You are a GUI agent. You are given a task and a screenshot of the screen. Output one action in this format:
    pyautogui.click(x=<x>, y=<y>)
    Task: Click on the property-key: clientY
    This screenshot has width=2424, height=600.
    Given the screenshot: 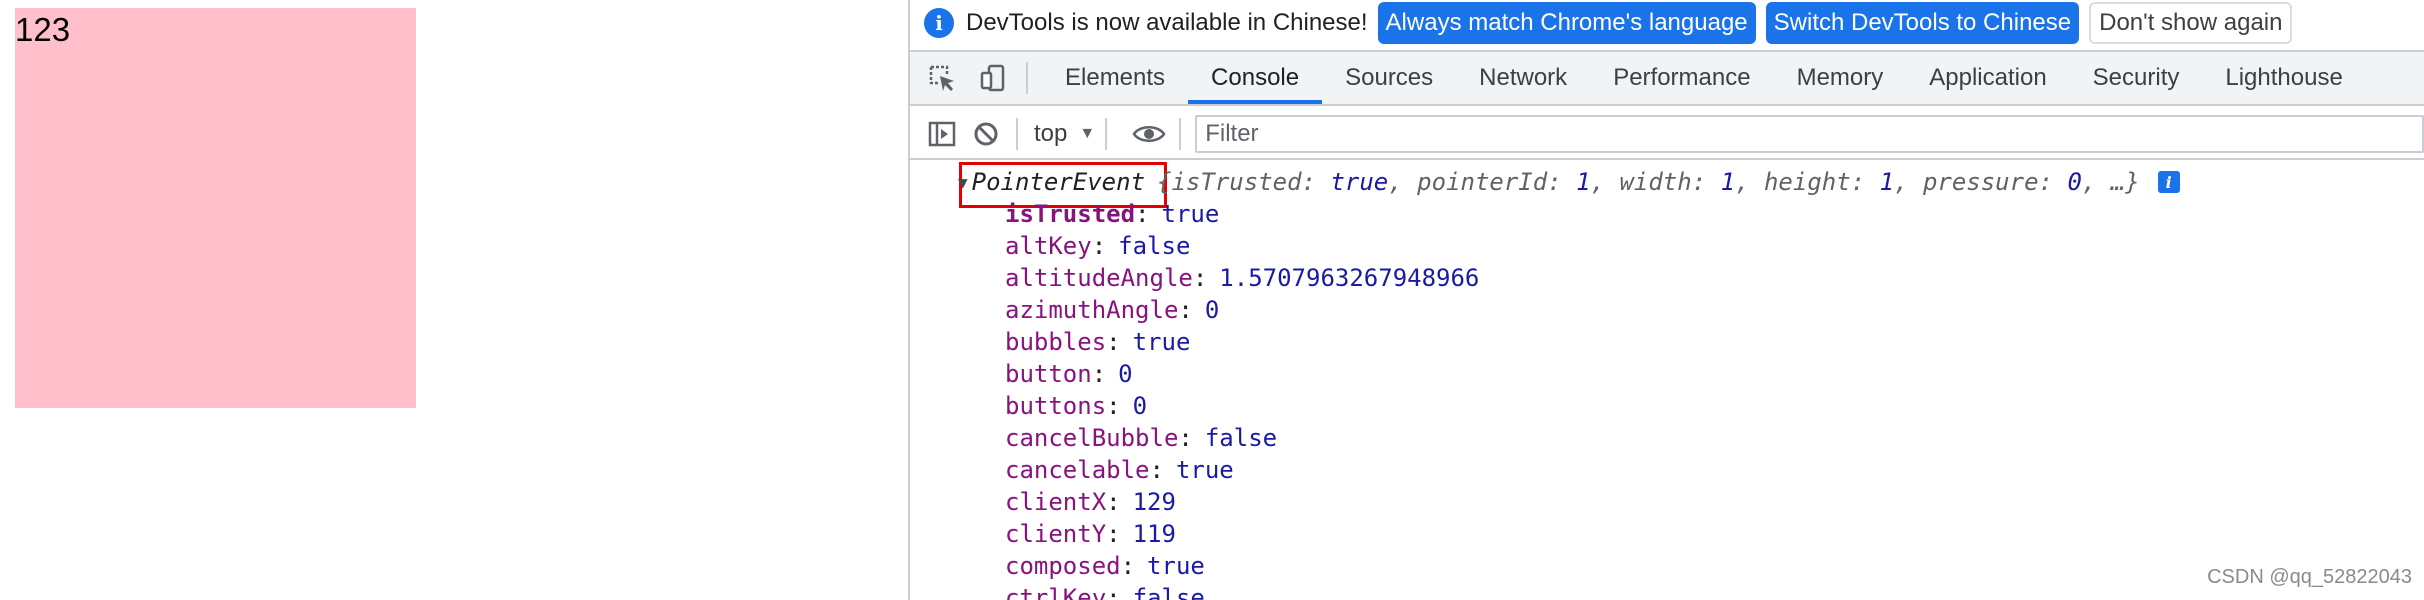 What is the action you would take?
    pyautogui.click(x=1056, y=534)
    